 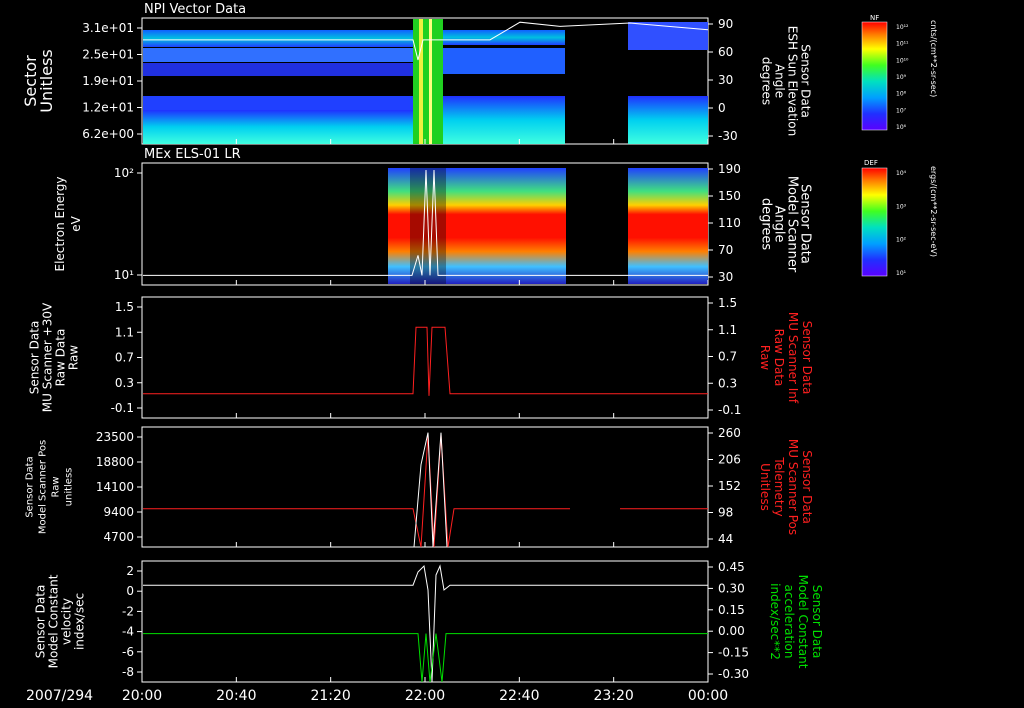 What do you see at coordinates (901, 127) in the screenshot?
I see `colorbar-tick: 10⁶` at bounding box center [901, 127].